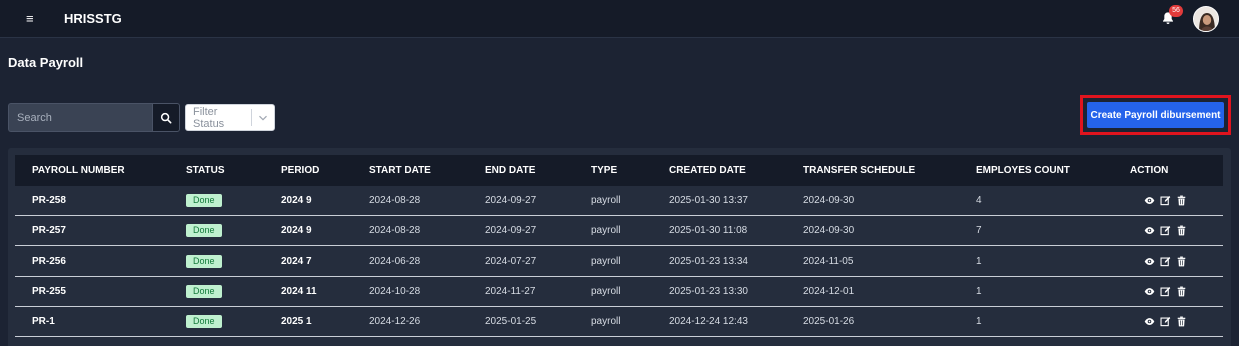  Describe the element at coordinates (604, 170) in the screenshot. I see `column-header-type: TYPE` at that location.